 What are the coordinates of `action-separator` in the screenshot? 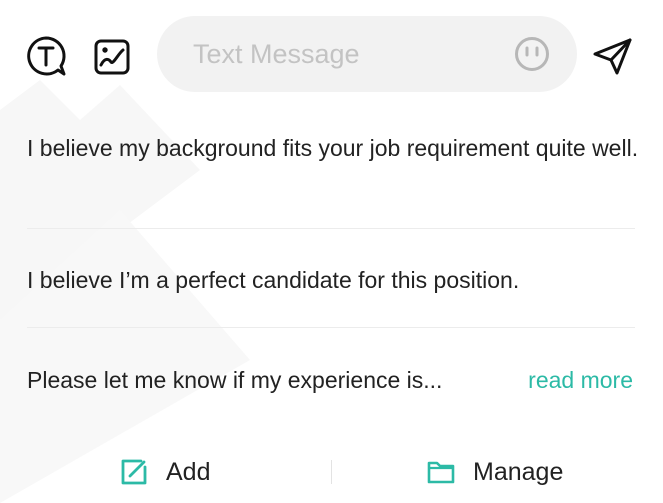 It's located at (331, 472).